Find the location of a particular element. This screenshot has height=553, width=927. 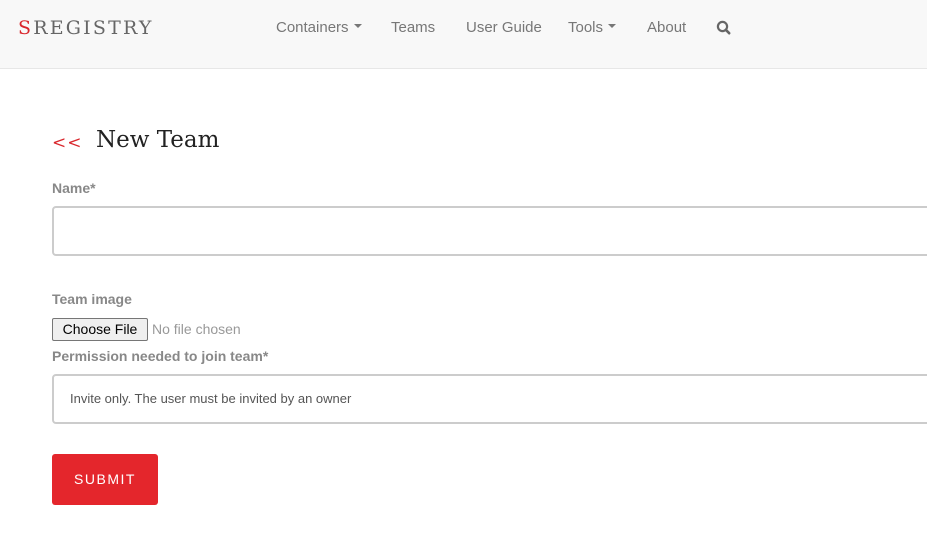

nav-tools-label: Tools is located at coordinates (586, 27).